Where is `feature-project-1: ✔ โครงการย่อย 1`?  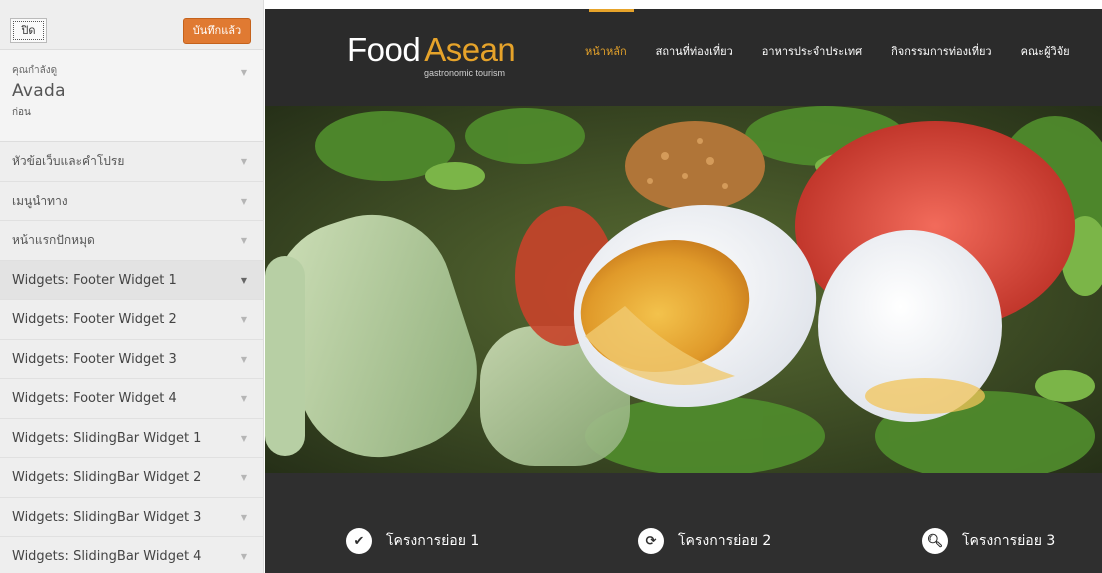 feature-project-1: ✔ โครงการย่อย 1 is located at coordinates (412, 541).